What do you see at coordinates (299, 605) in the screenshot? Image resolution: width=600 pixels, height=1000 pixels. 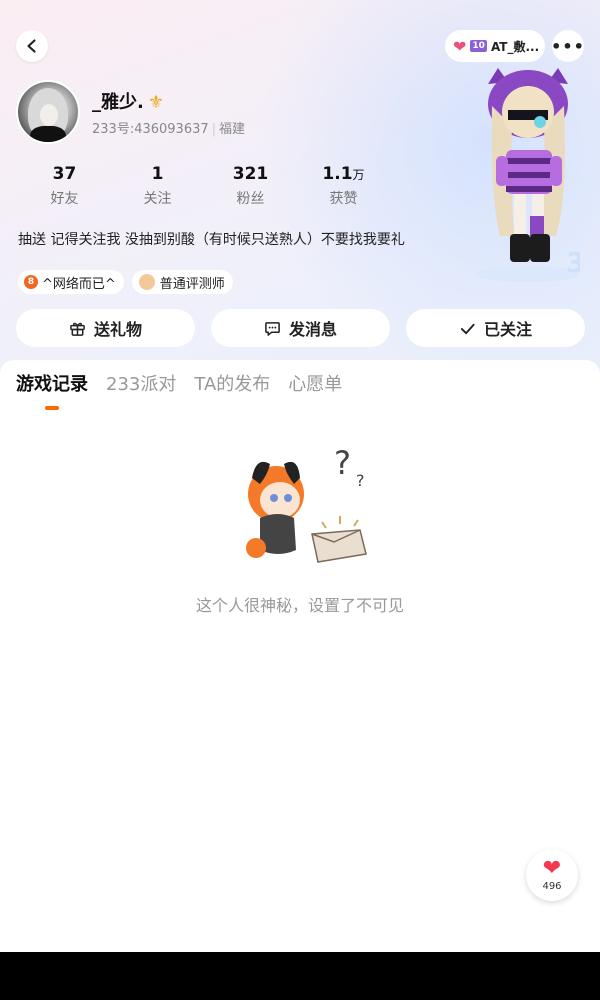 I see `empty-state-text: 这个人很神秘，设置了不可见` at bounding box center [299, 605].